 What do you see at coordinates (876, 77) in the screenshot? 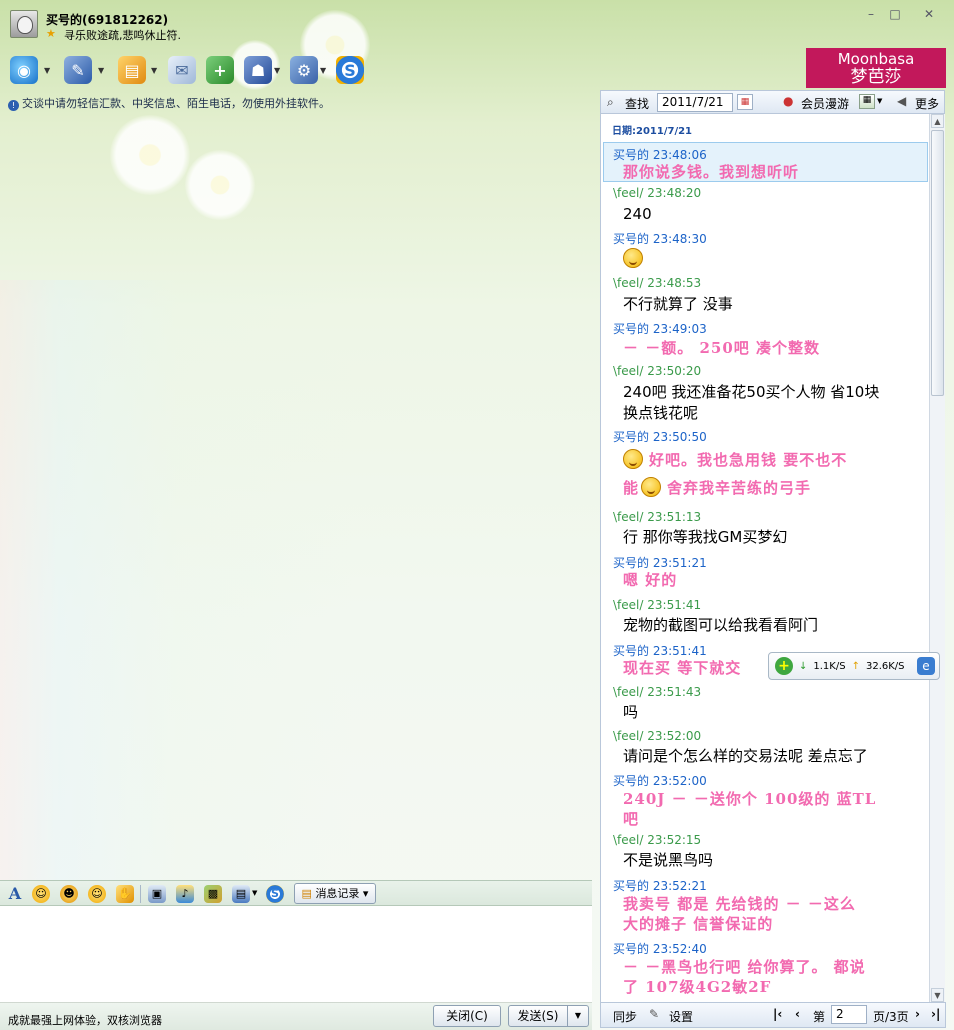
I see `ad-brand-chinese: 梦芭莎` at bounding box center [876, 77].